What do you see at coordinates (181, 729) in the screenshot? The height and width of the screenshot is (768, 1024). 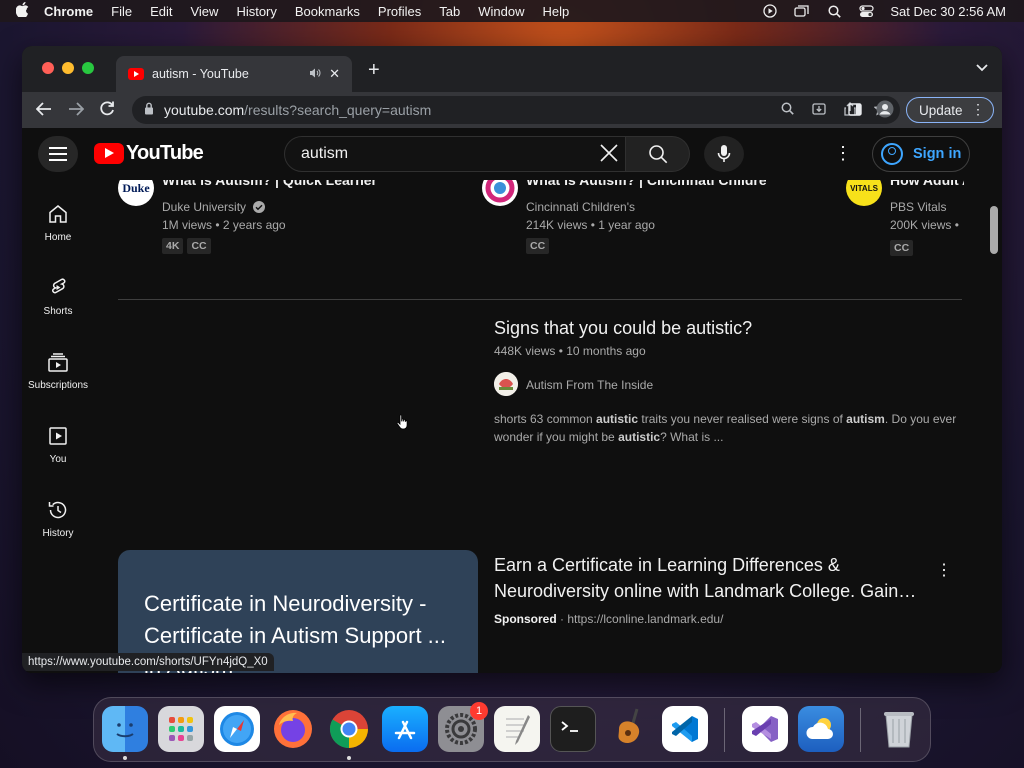 I see `launchpad-icon` at bounding box center [181, 729].